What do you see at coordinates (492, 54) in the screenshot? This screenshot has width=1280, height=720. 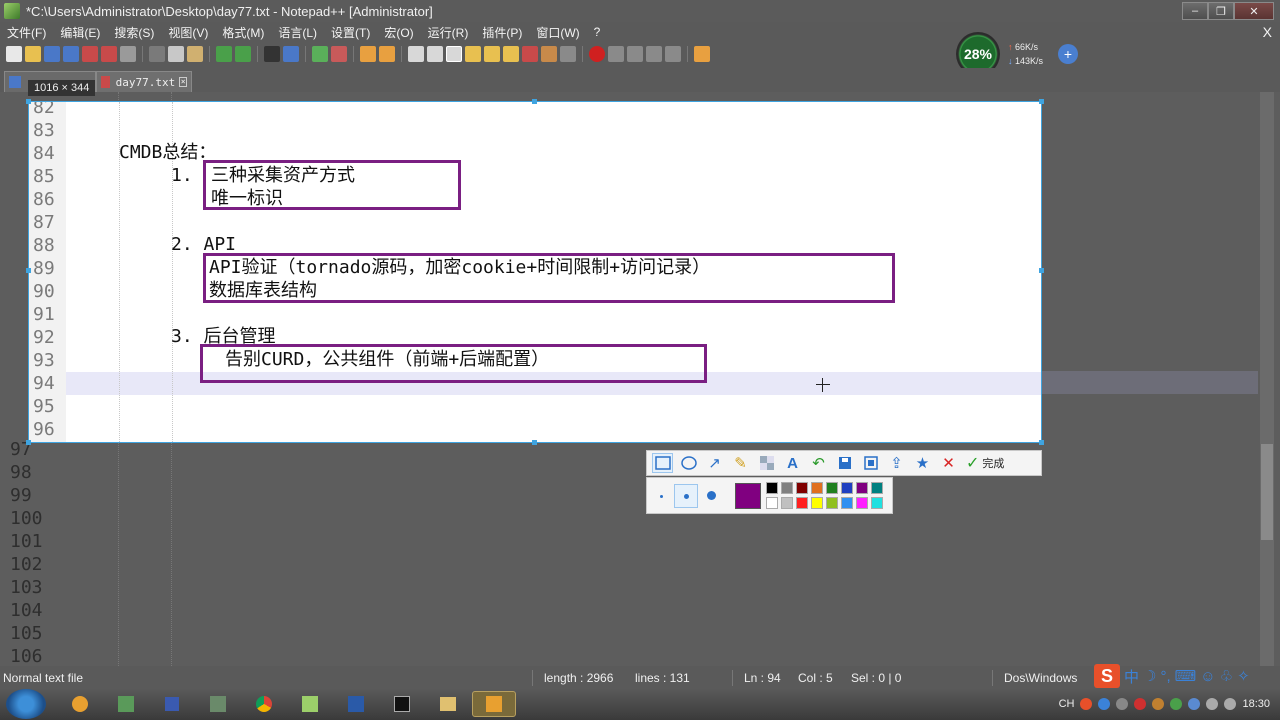 I see `doc-map-icon` at bounding box center [492, 54].